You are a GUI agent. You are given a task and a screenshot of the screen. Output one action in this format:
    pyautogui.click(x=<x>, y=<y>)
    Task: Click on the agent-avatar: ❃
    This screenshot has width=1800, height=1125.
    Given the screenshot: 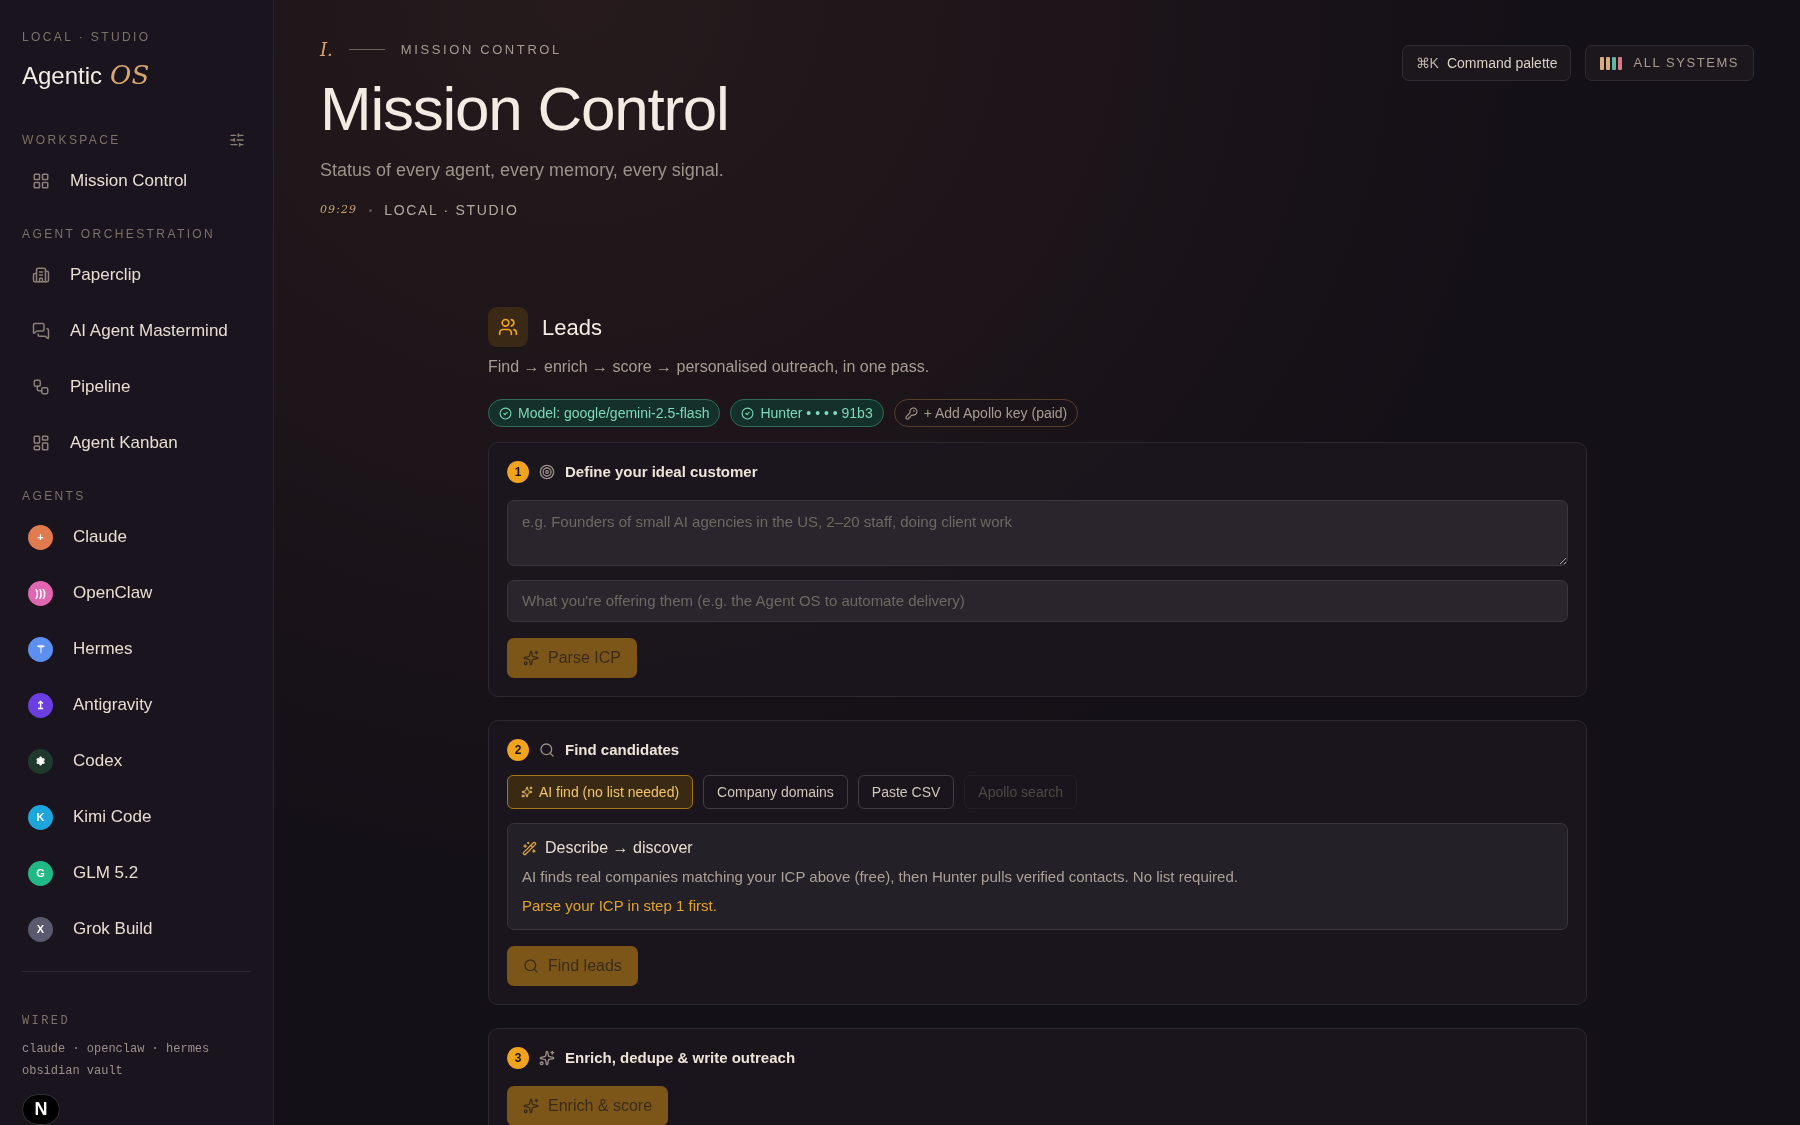 What is the action you would take?
    pyautogui.click(x=40, y=761)
    